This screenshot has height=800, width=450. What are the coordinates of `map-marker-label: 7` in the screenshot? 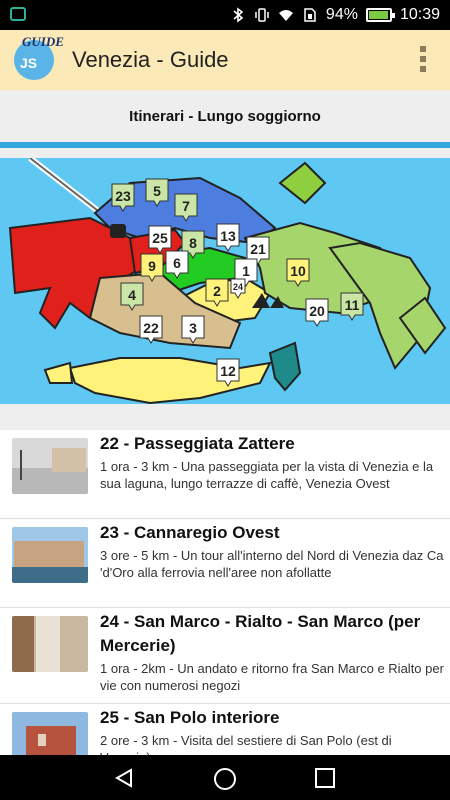 It's located at (186, 206).